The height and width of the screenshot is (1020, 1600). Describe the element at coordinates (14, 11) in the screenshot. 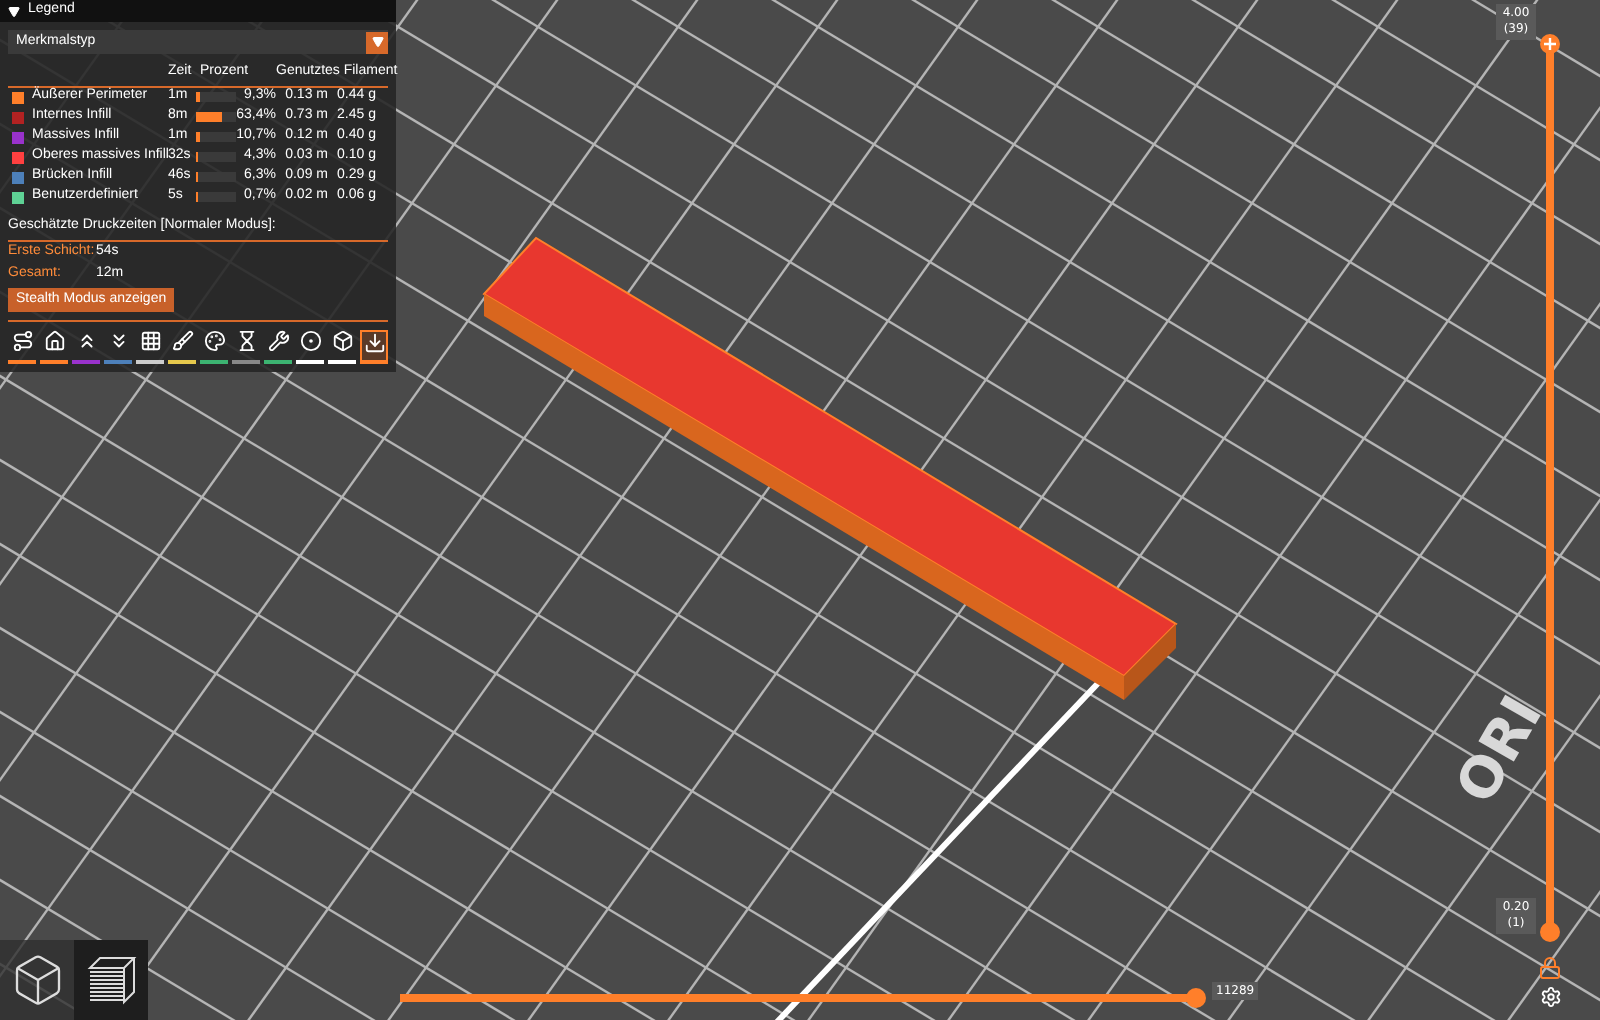

I see `collapse-icon` at that location.